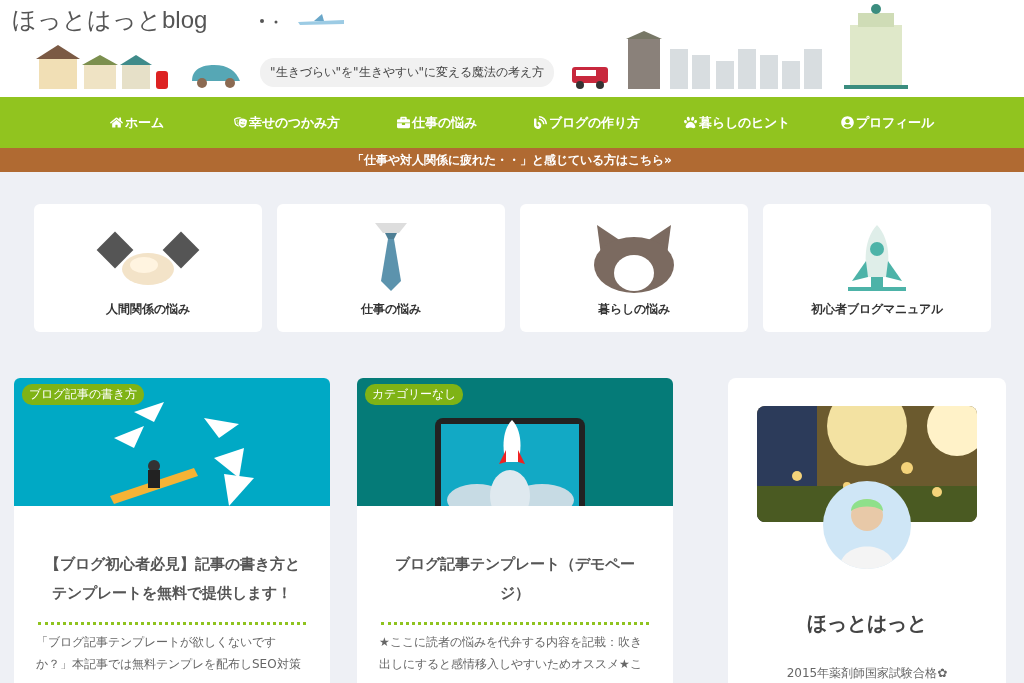  I want to click on category-card: 暮らしの悩み, so click(634, 268).